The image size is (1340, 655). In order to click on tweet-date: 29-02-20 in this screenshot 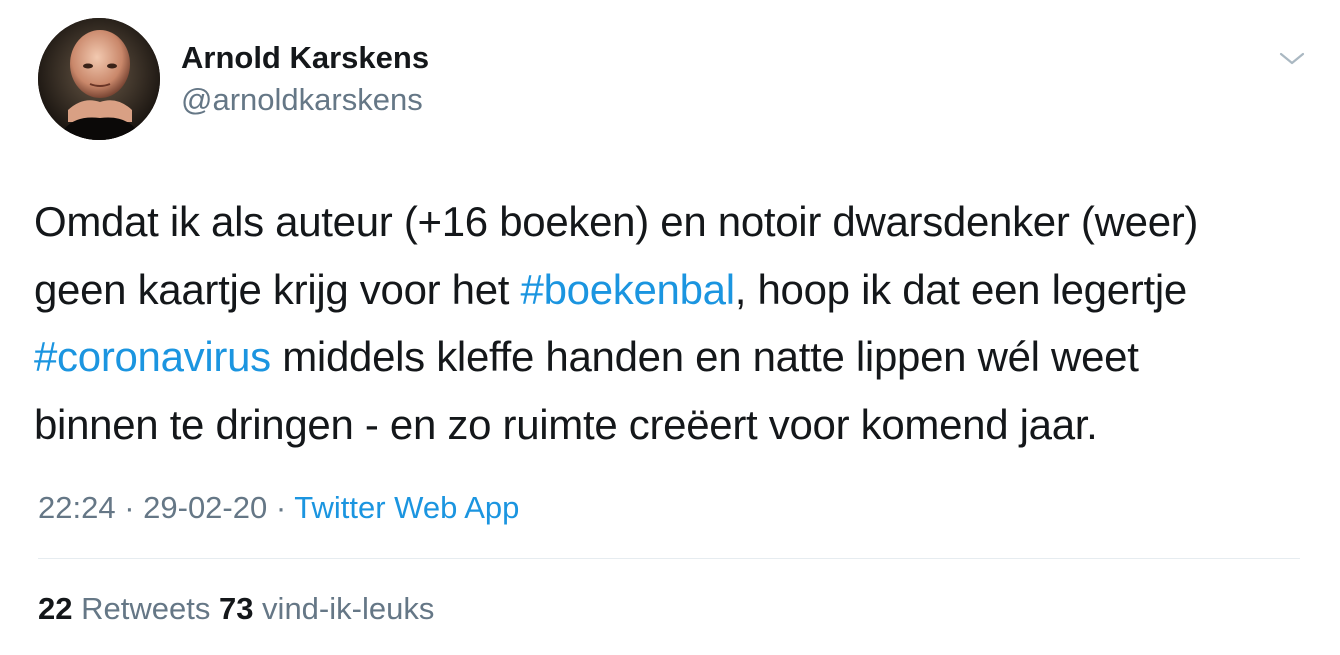, I will do `click(205, 507)`.